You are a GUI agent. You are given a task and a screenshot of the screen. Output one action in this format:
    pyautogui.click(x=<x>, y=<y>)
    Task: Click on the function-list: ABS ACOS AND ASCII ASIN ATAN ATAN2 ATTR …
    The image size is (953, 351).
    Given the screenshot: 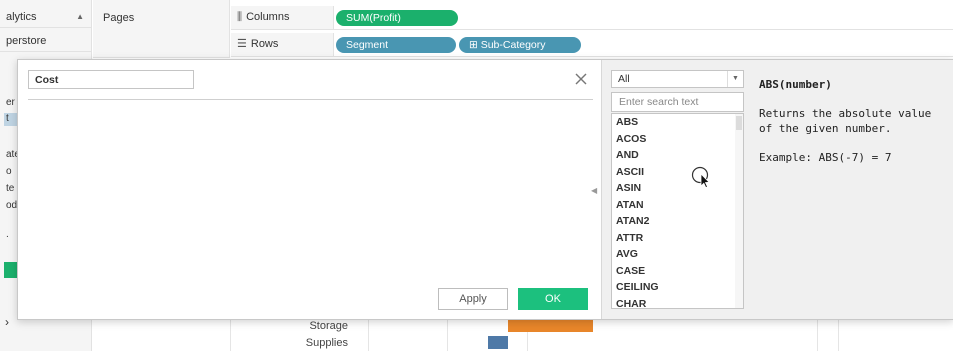 What is the action you would take?
    pyautogui.click(x=677, y=211)
    